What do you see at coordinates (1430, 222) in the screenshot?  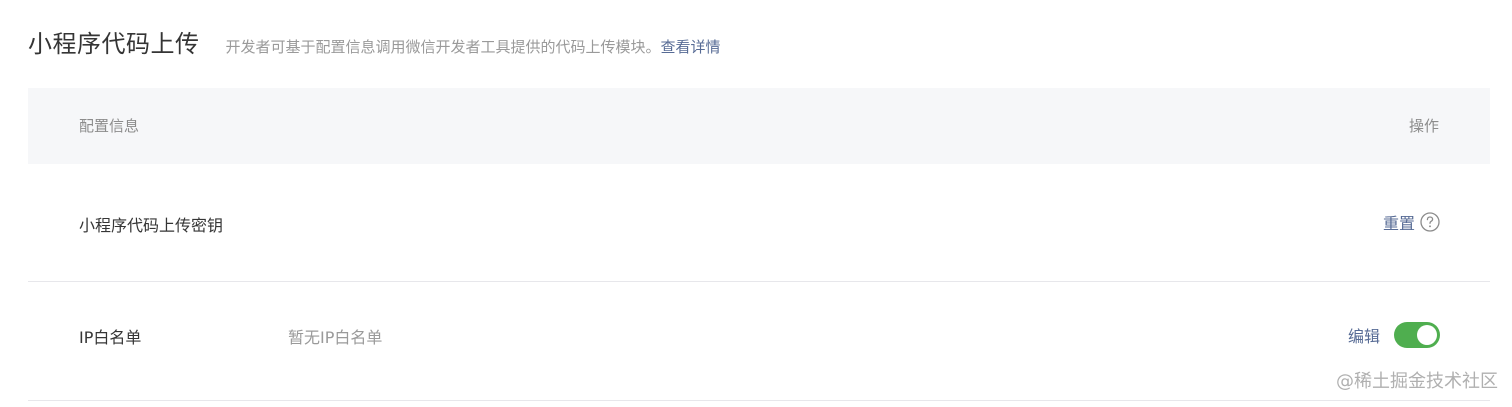 I see `help-icon` at bounding box center [1430, 222].